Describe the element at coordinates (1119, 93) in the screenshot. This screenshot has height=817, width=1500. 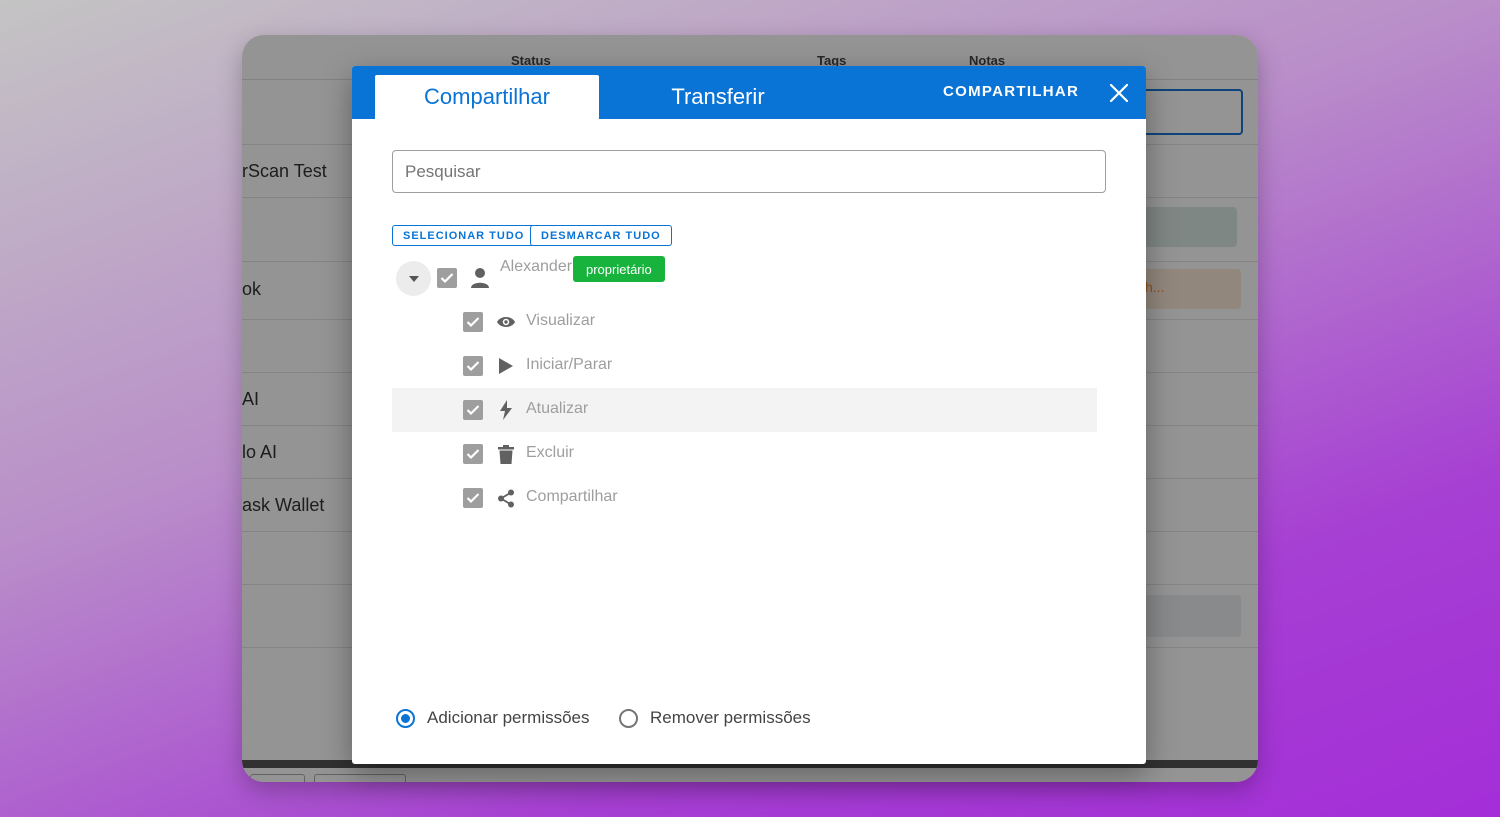
I see `close-icon` at that location.